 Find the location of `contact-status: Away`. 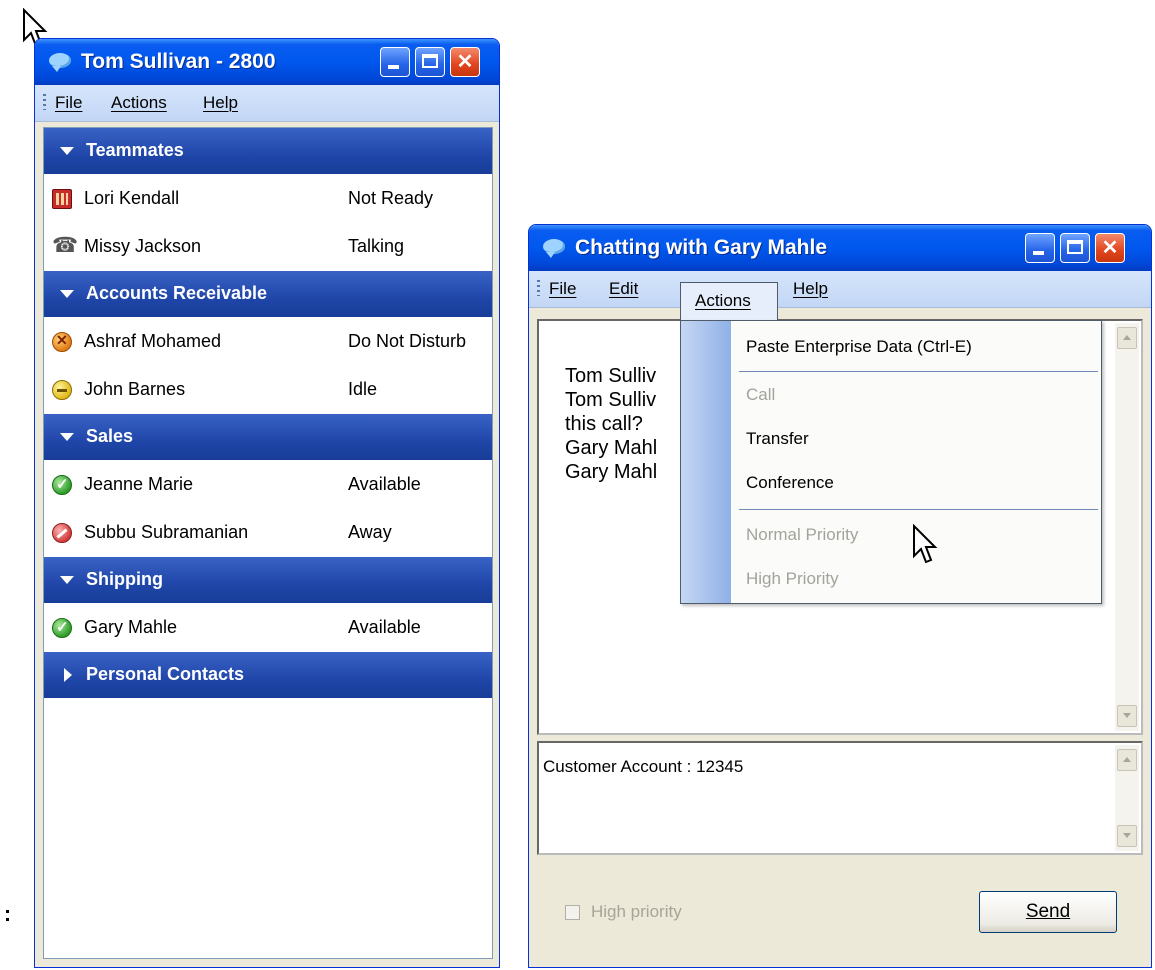

contact-status: Away is located at coordinates (370, 532).